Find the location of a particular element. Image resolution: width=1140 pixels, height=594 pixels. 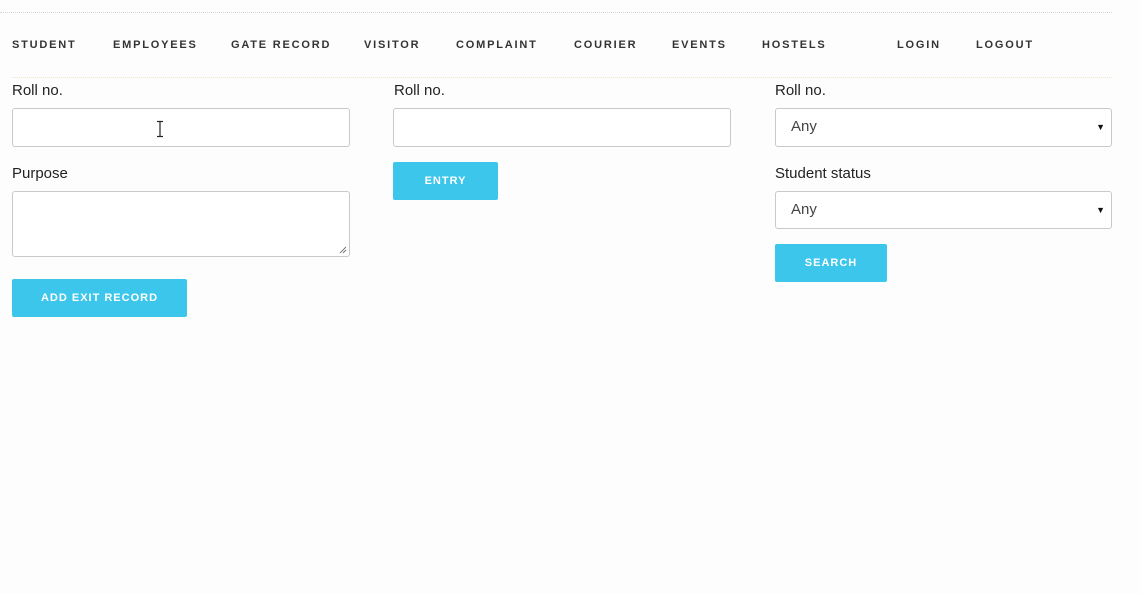

entry-button: ENTRY is located at coordinates (445, 181).